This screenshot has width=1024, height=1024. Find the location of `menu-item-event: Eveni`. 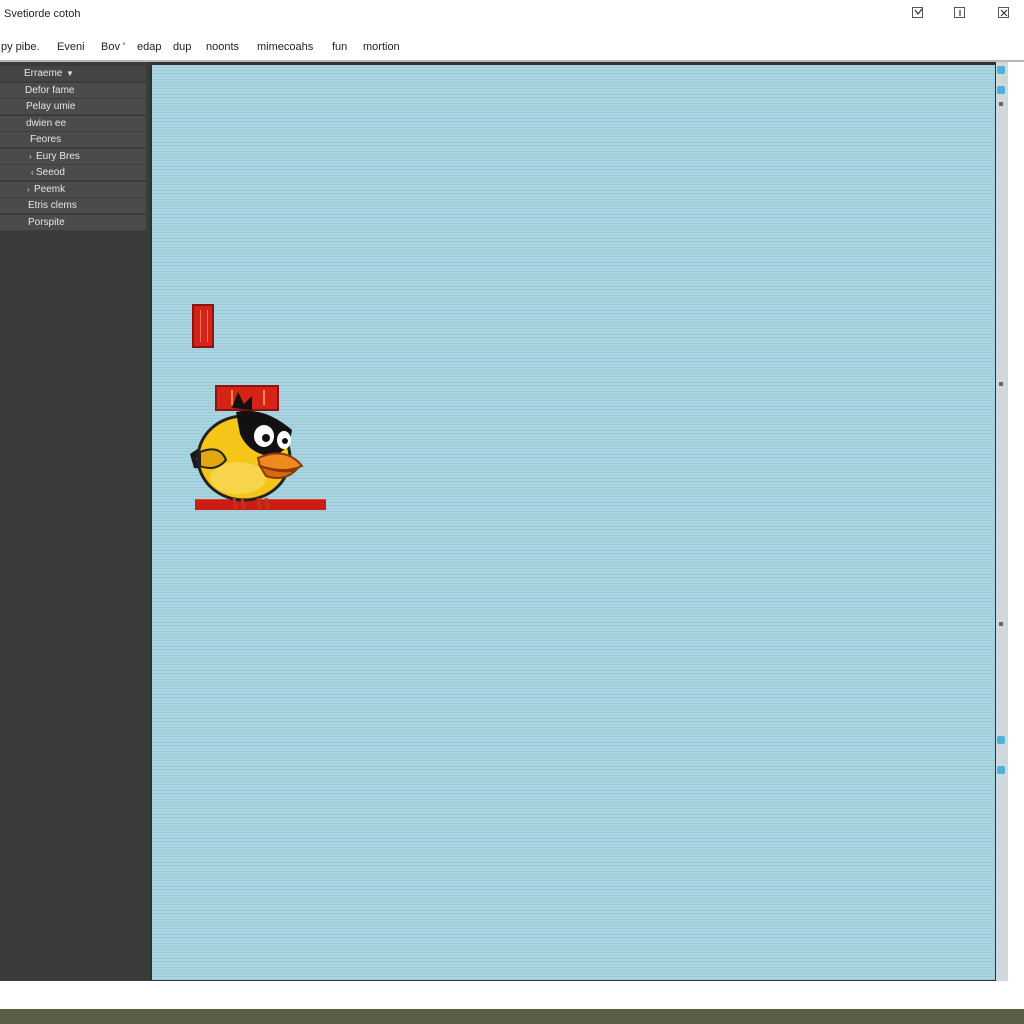

menu-item-event: Eveni is located at coordinates (71, 47).